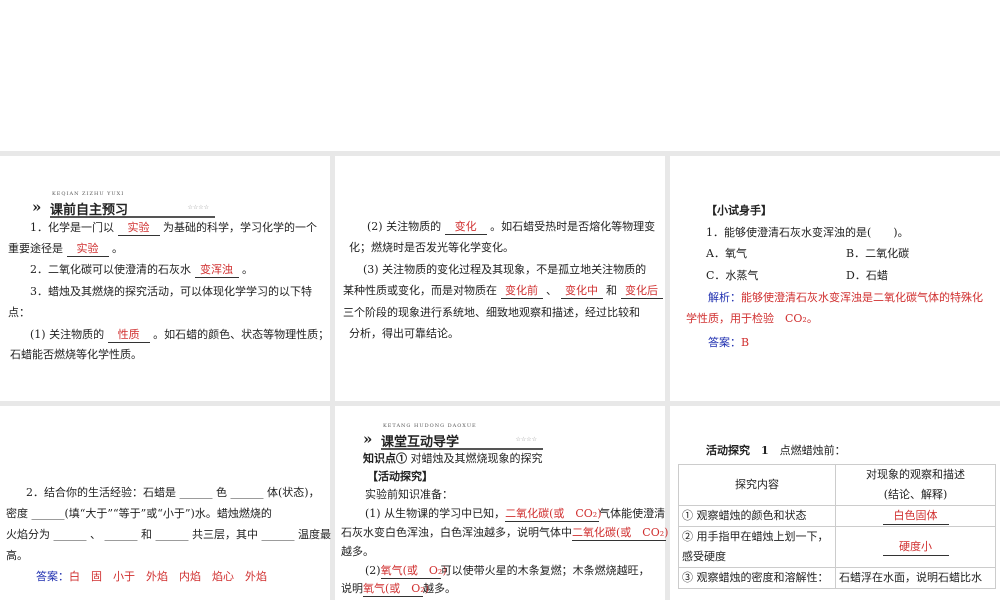 This screenshot has width=1000, height=600. What do you see at coordinates (776, 450) in the screenshot?
I see `activity-title: 活动探究 1 点燃蜡烛前：` at bounding box center [776, 450].